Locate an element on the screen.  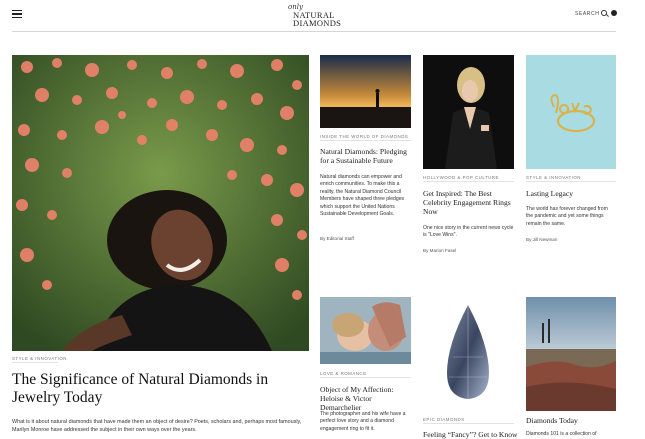
hero-tag-underline is located at coordinates (35, 362).